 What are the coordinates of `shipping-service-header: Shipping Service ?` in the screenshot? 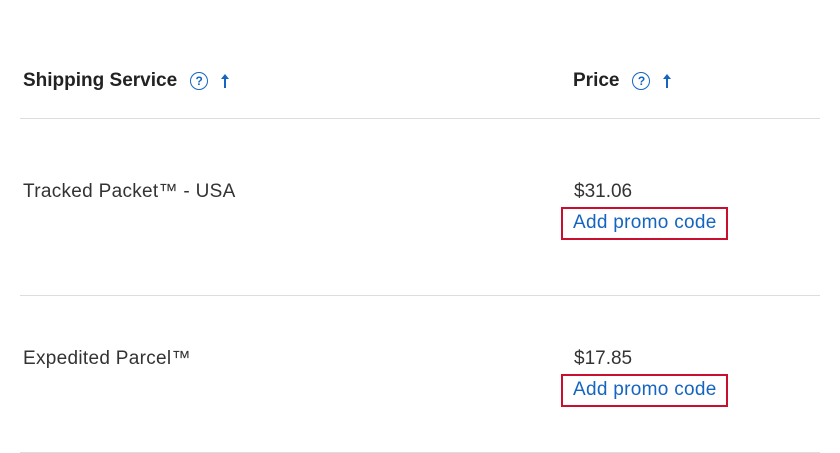 It's located at (126, 81).